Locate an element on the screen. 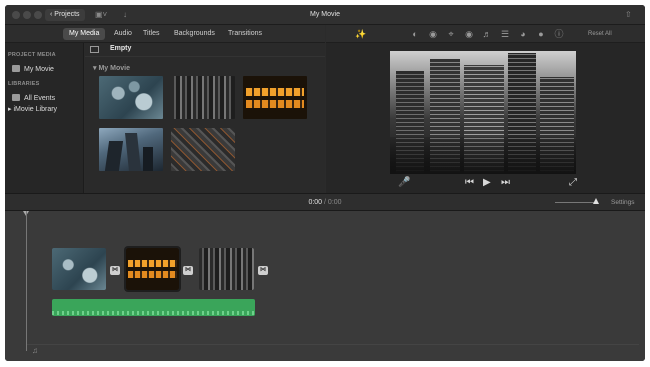 Image resolution: width=650 pixels, height=367 pixels. crop-icon: ⌖ is located at coordinates (451, 34).